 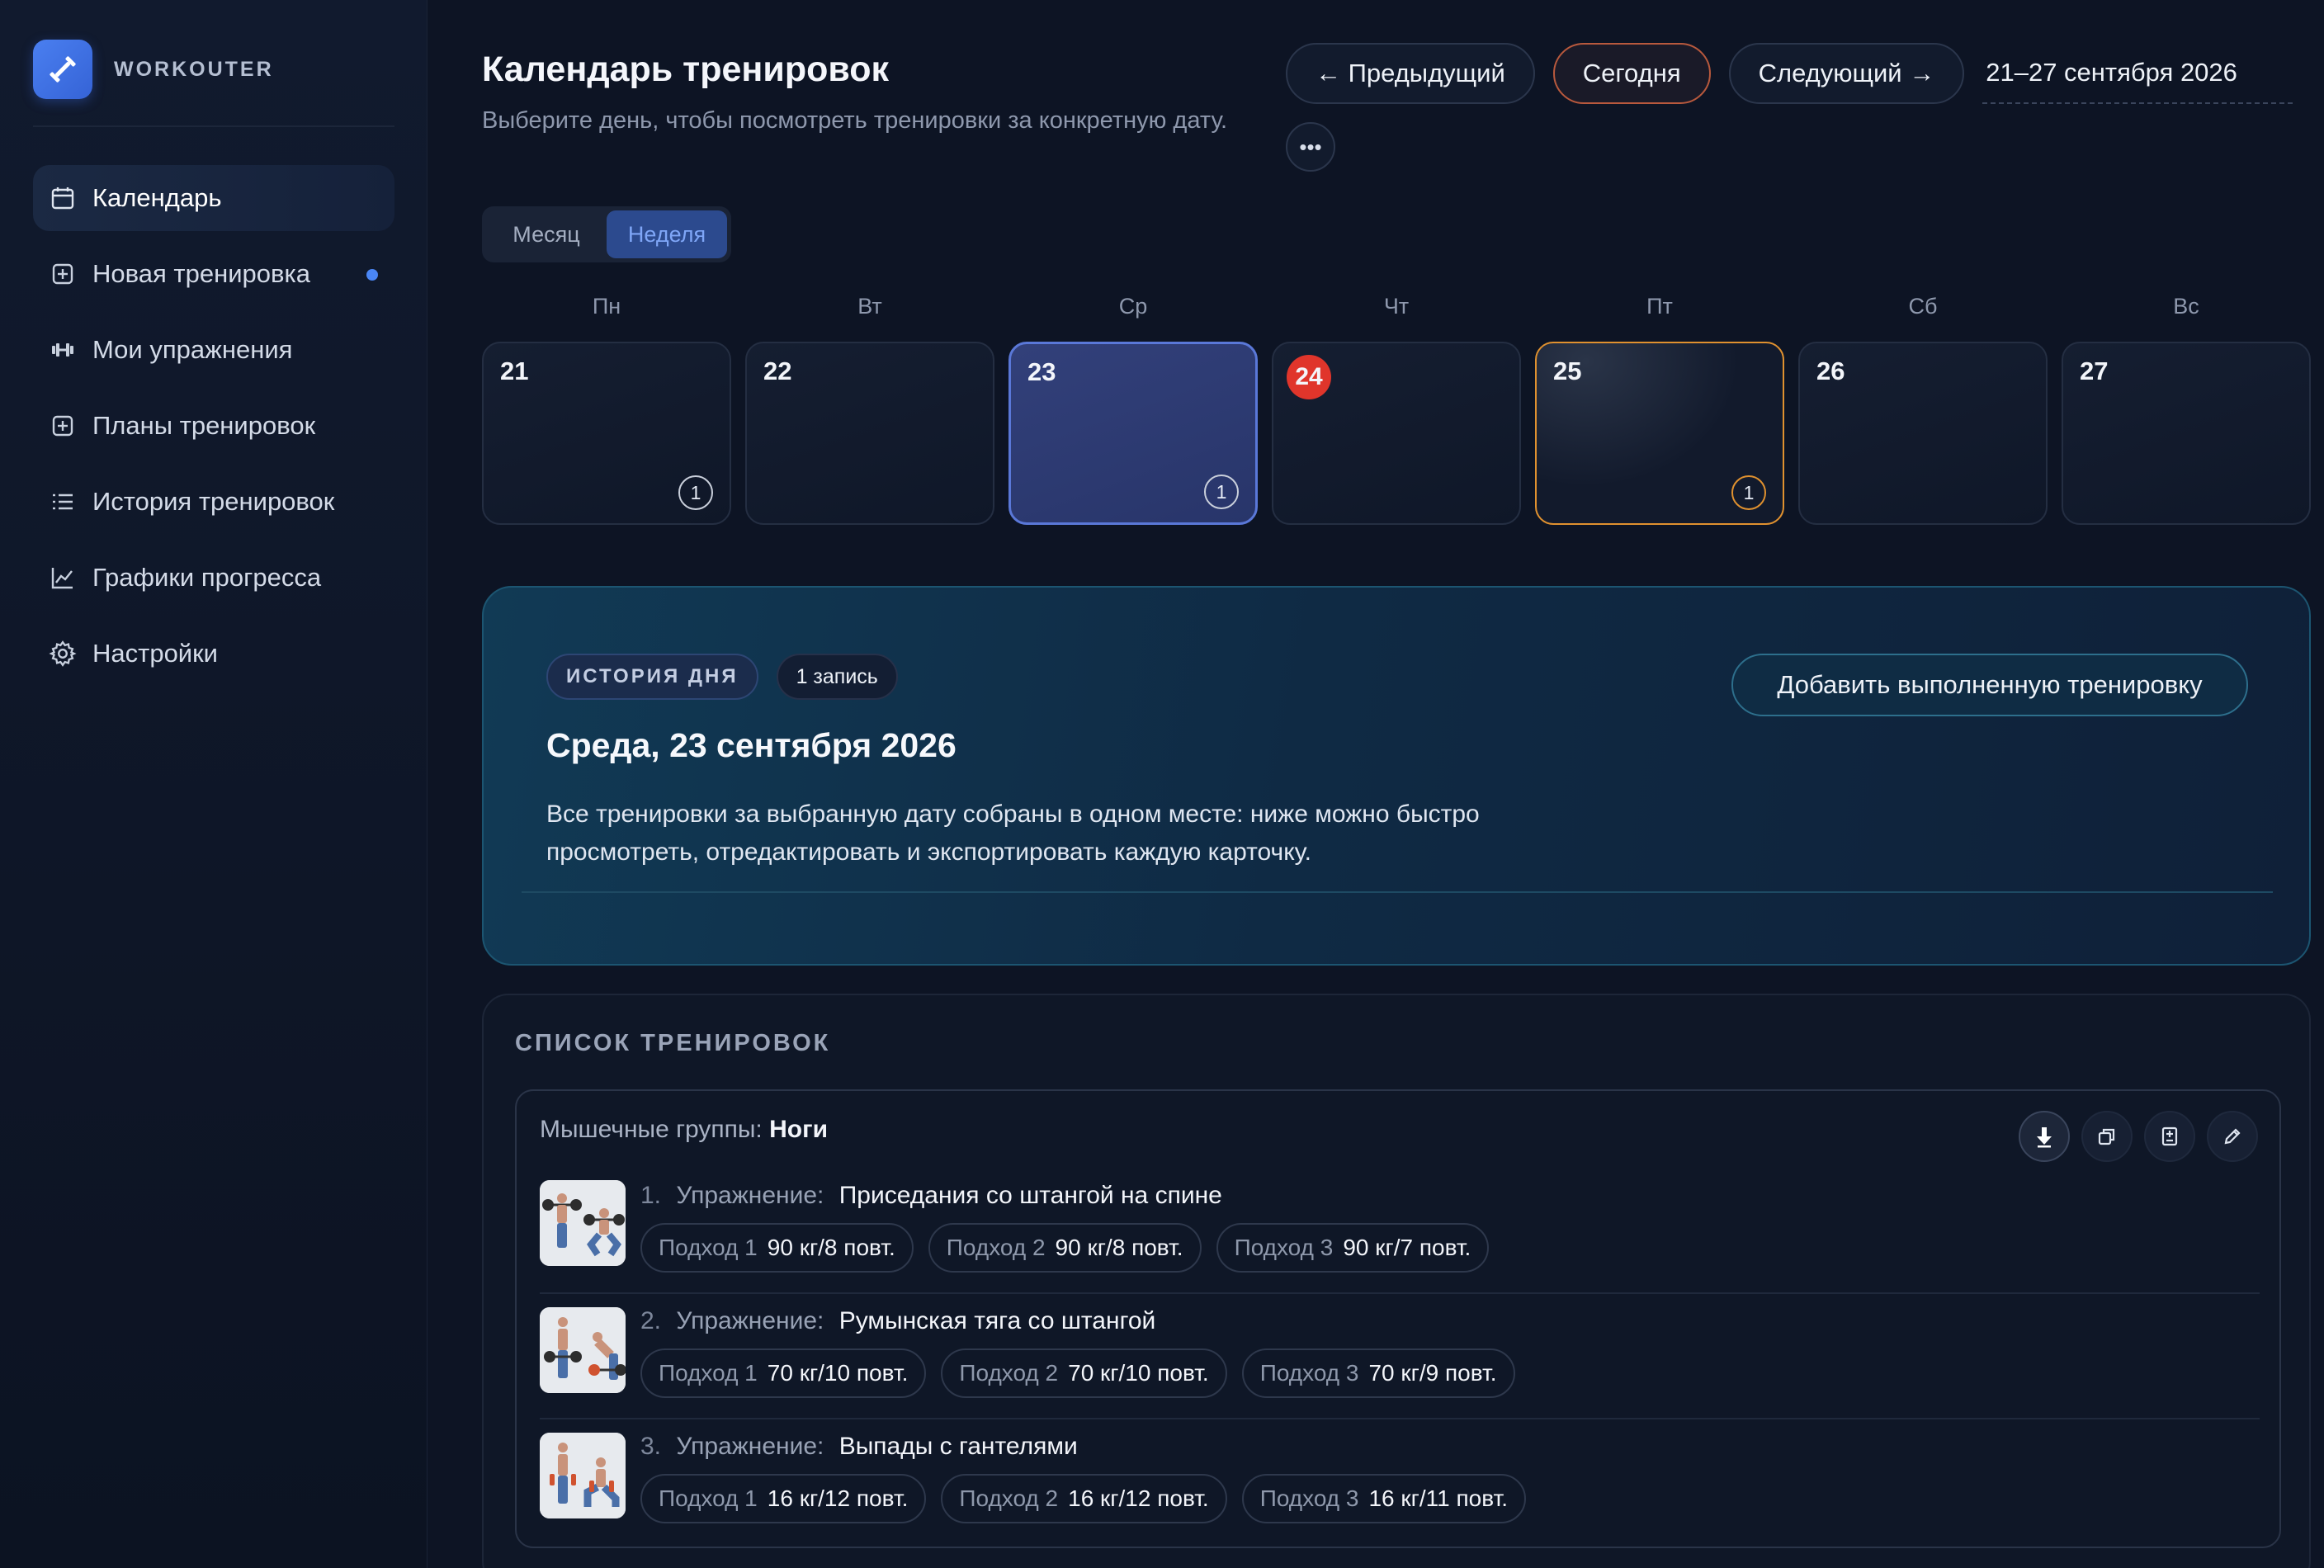 I want to click on set-chip: Подход 3 90 кг/7 повт., so click(x=1353, y=1248).